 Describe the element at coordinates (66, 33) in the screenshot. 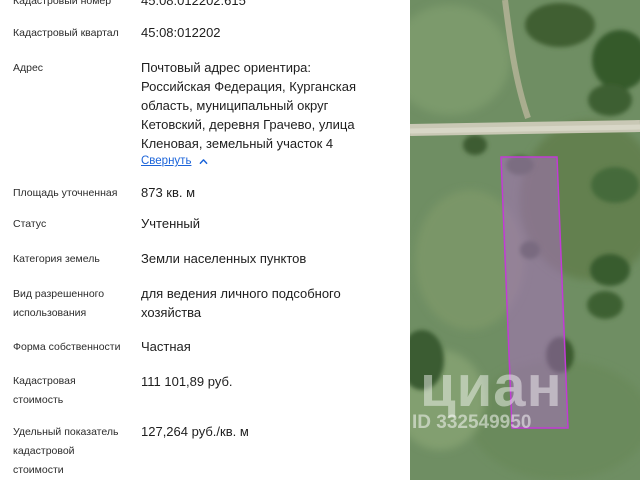

I see `label-cadastral-quarter: Кадастровый квартал` at that location.